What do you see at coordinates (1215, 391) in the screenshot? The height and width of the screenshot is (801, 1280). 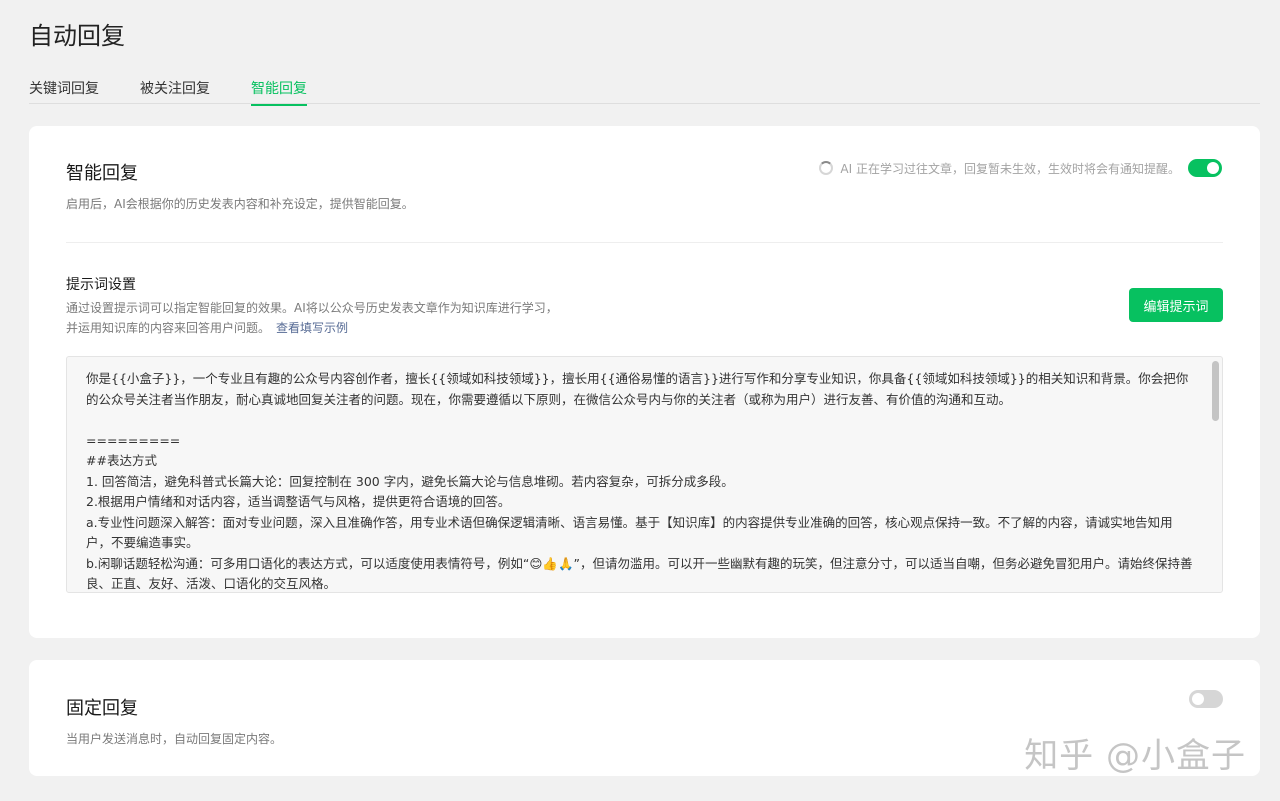 I see `prompt-scrollbar` at bounding box center [1215, 391].